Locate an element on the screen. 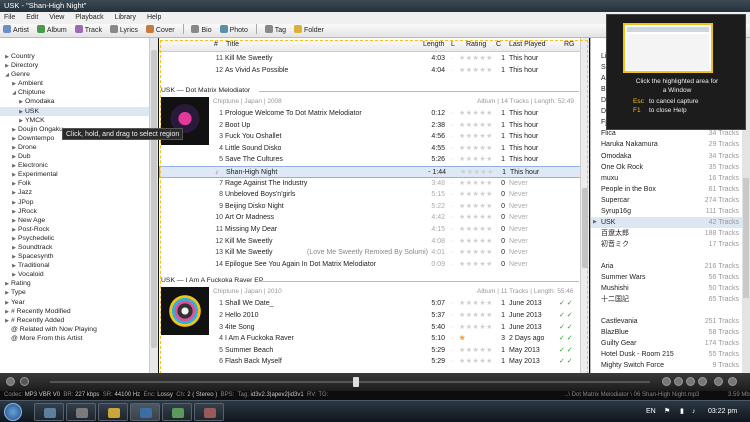 The image size is (750, 422). tree-item: ▶ Spacesynth is located at coordinates (78, 256).